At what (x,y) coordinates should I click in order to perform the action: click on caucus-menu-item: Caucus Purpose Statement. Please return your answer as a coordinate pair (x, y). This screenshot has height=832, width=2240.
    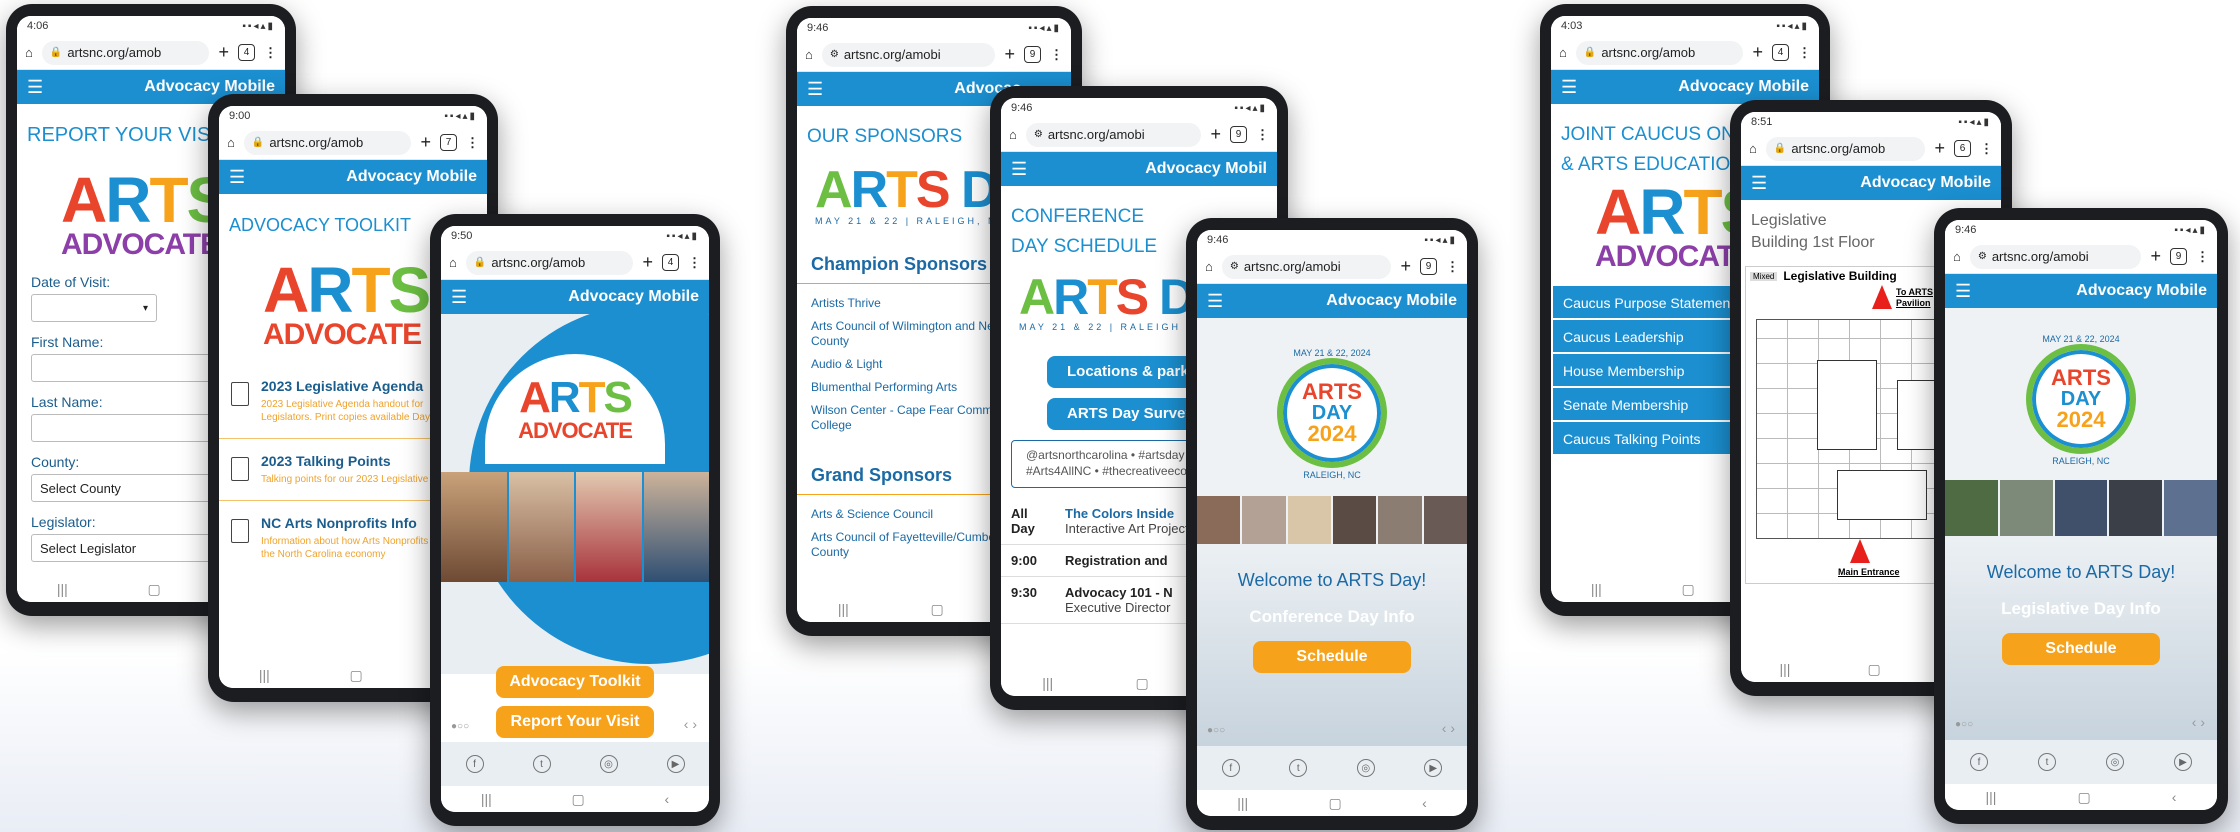
    Looking at the image, I should click on (1643, 303).